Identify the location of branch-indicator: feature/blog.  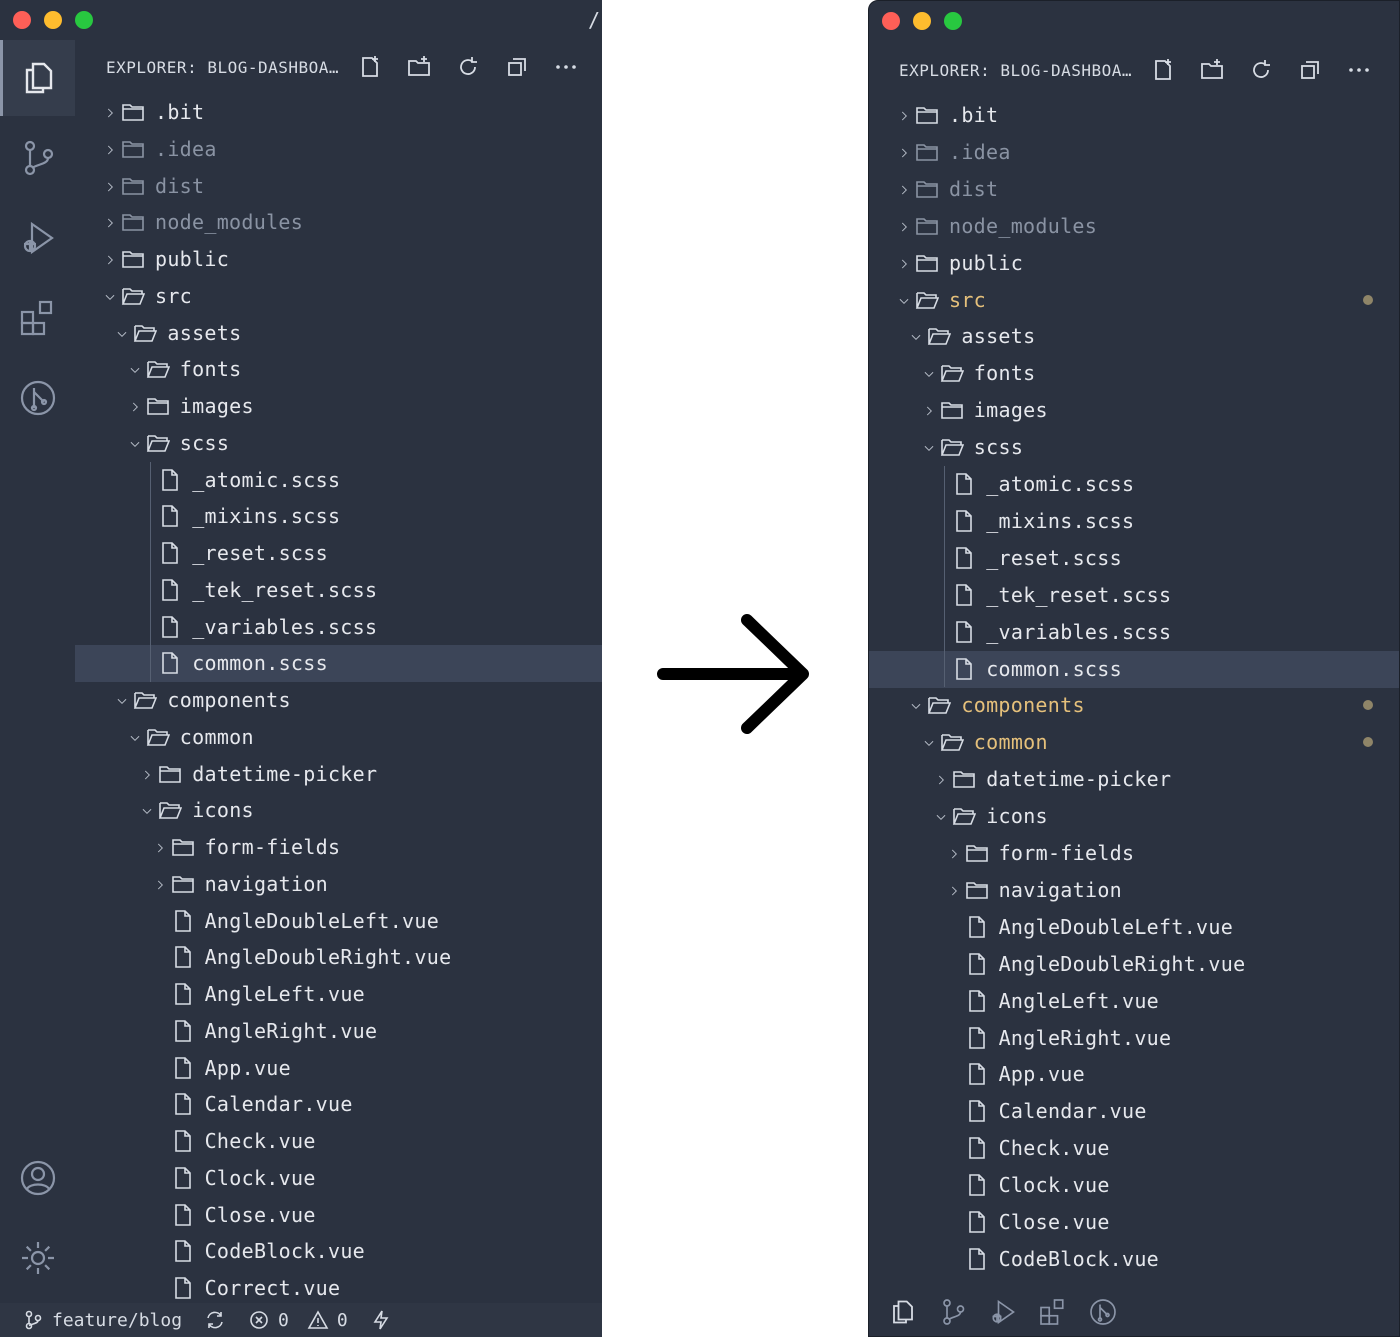
(102, 1320).